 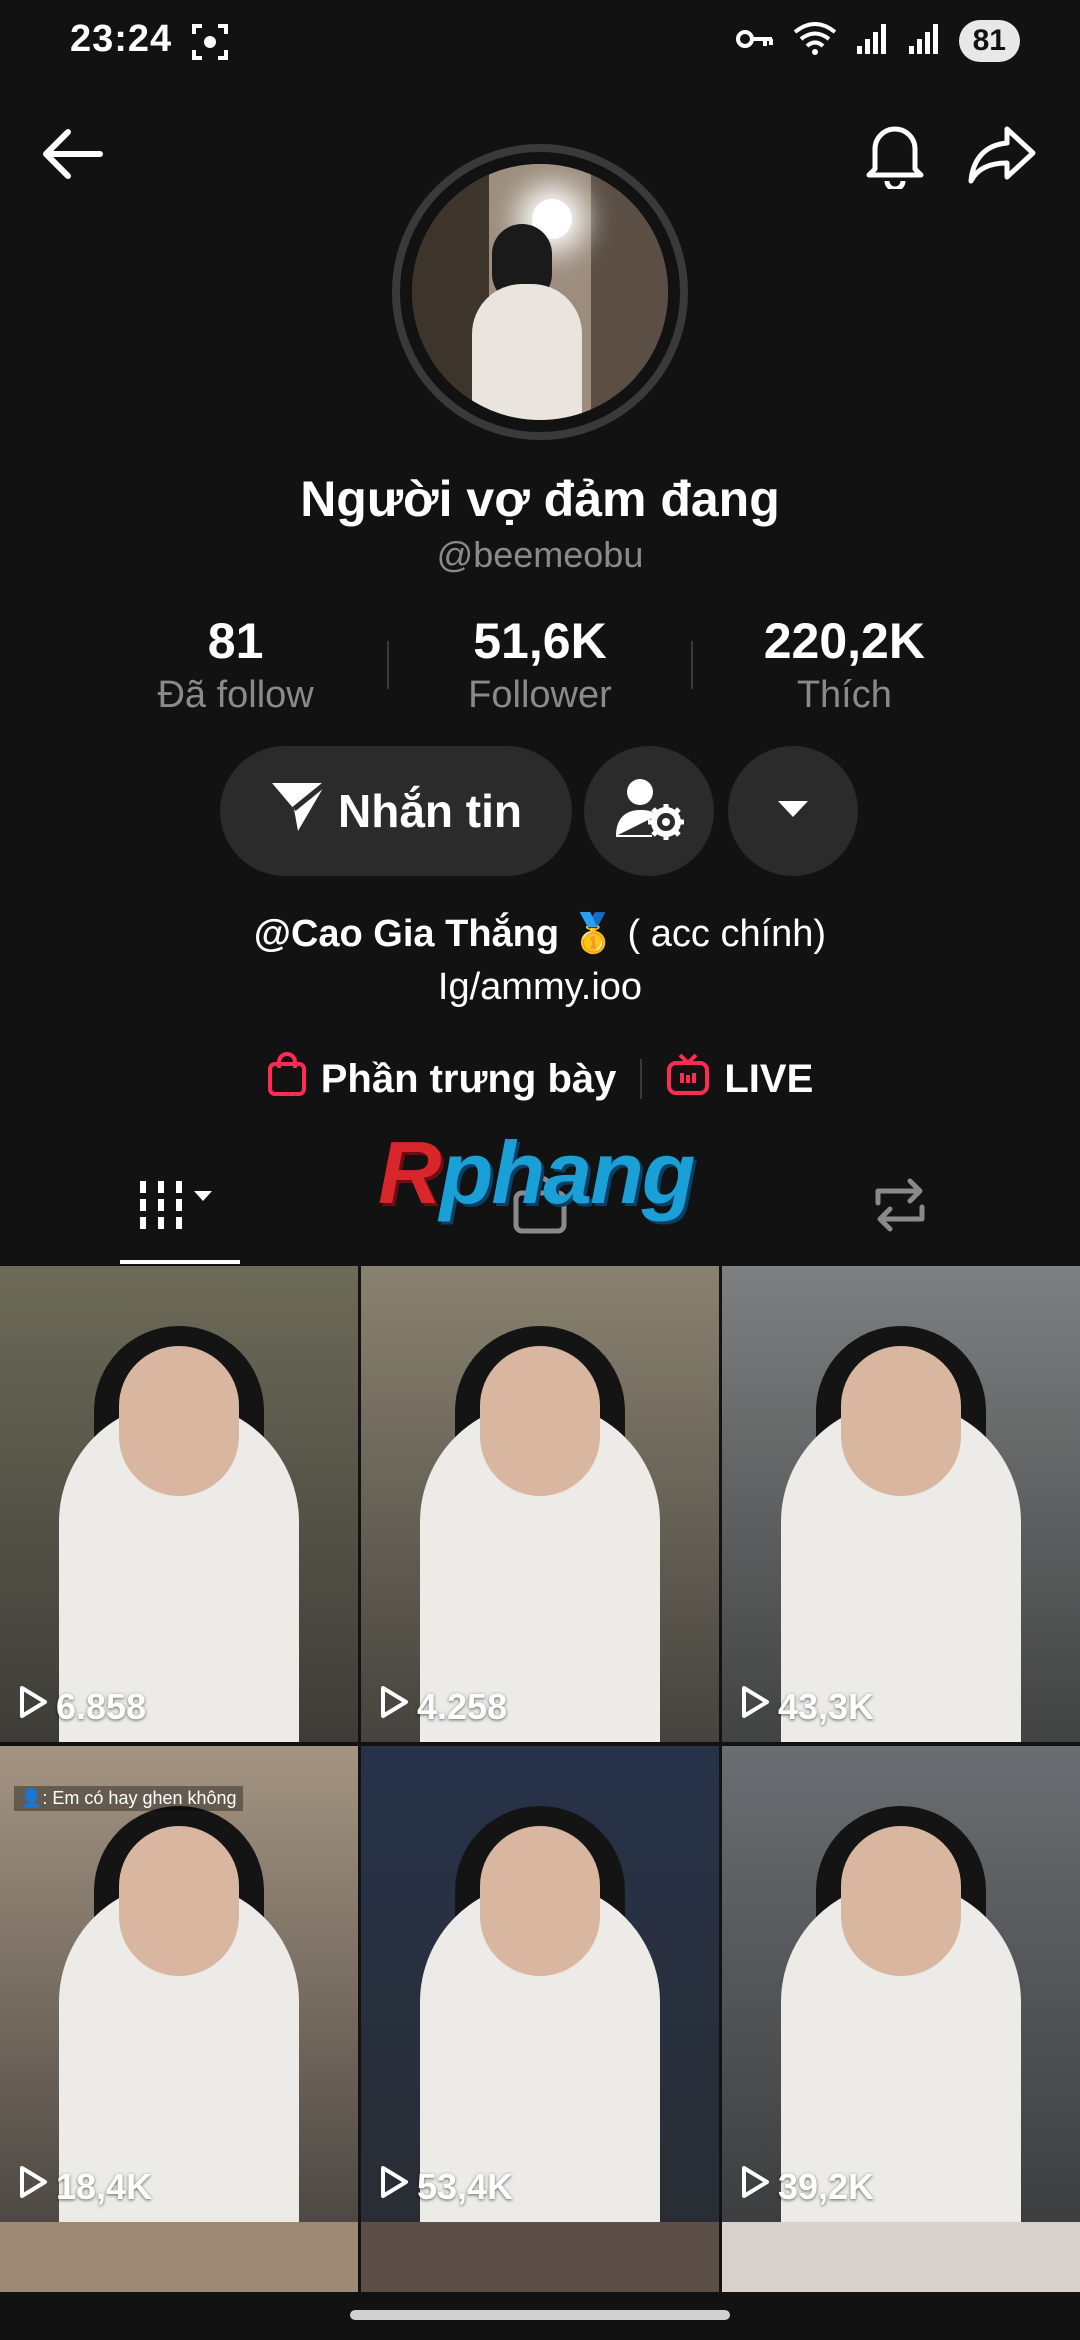 I want to click on link-divider, so click(x=641, y=1079).